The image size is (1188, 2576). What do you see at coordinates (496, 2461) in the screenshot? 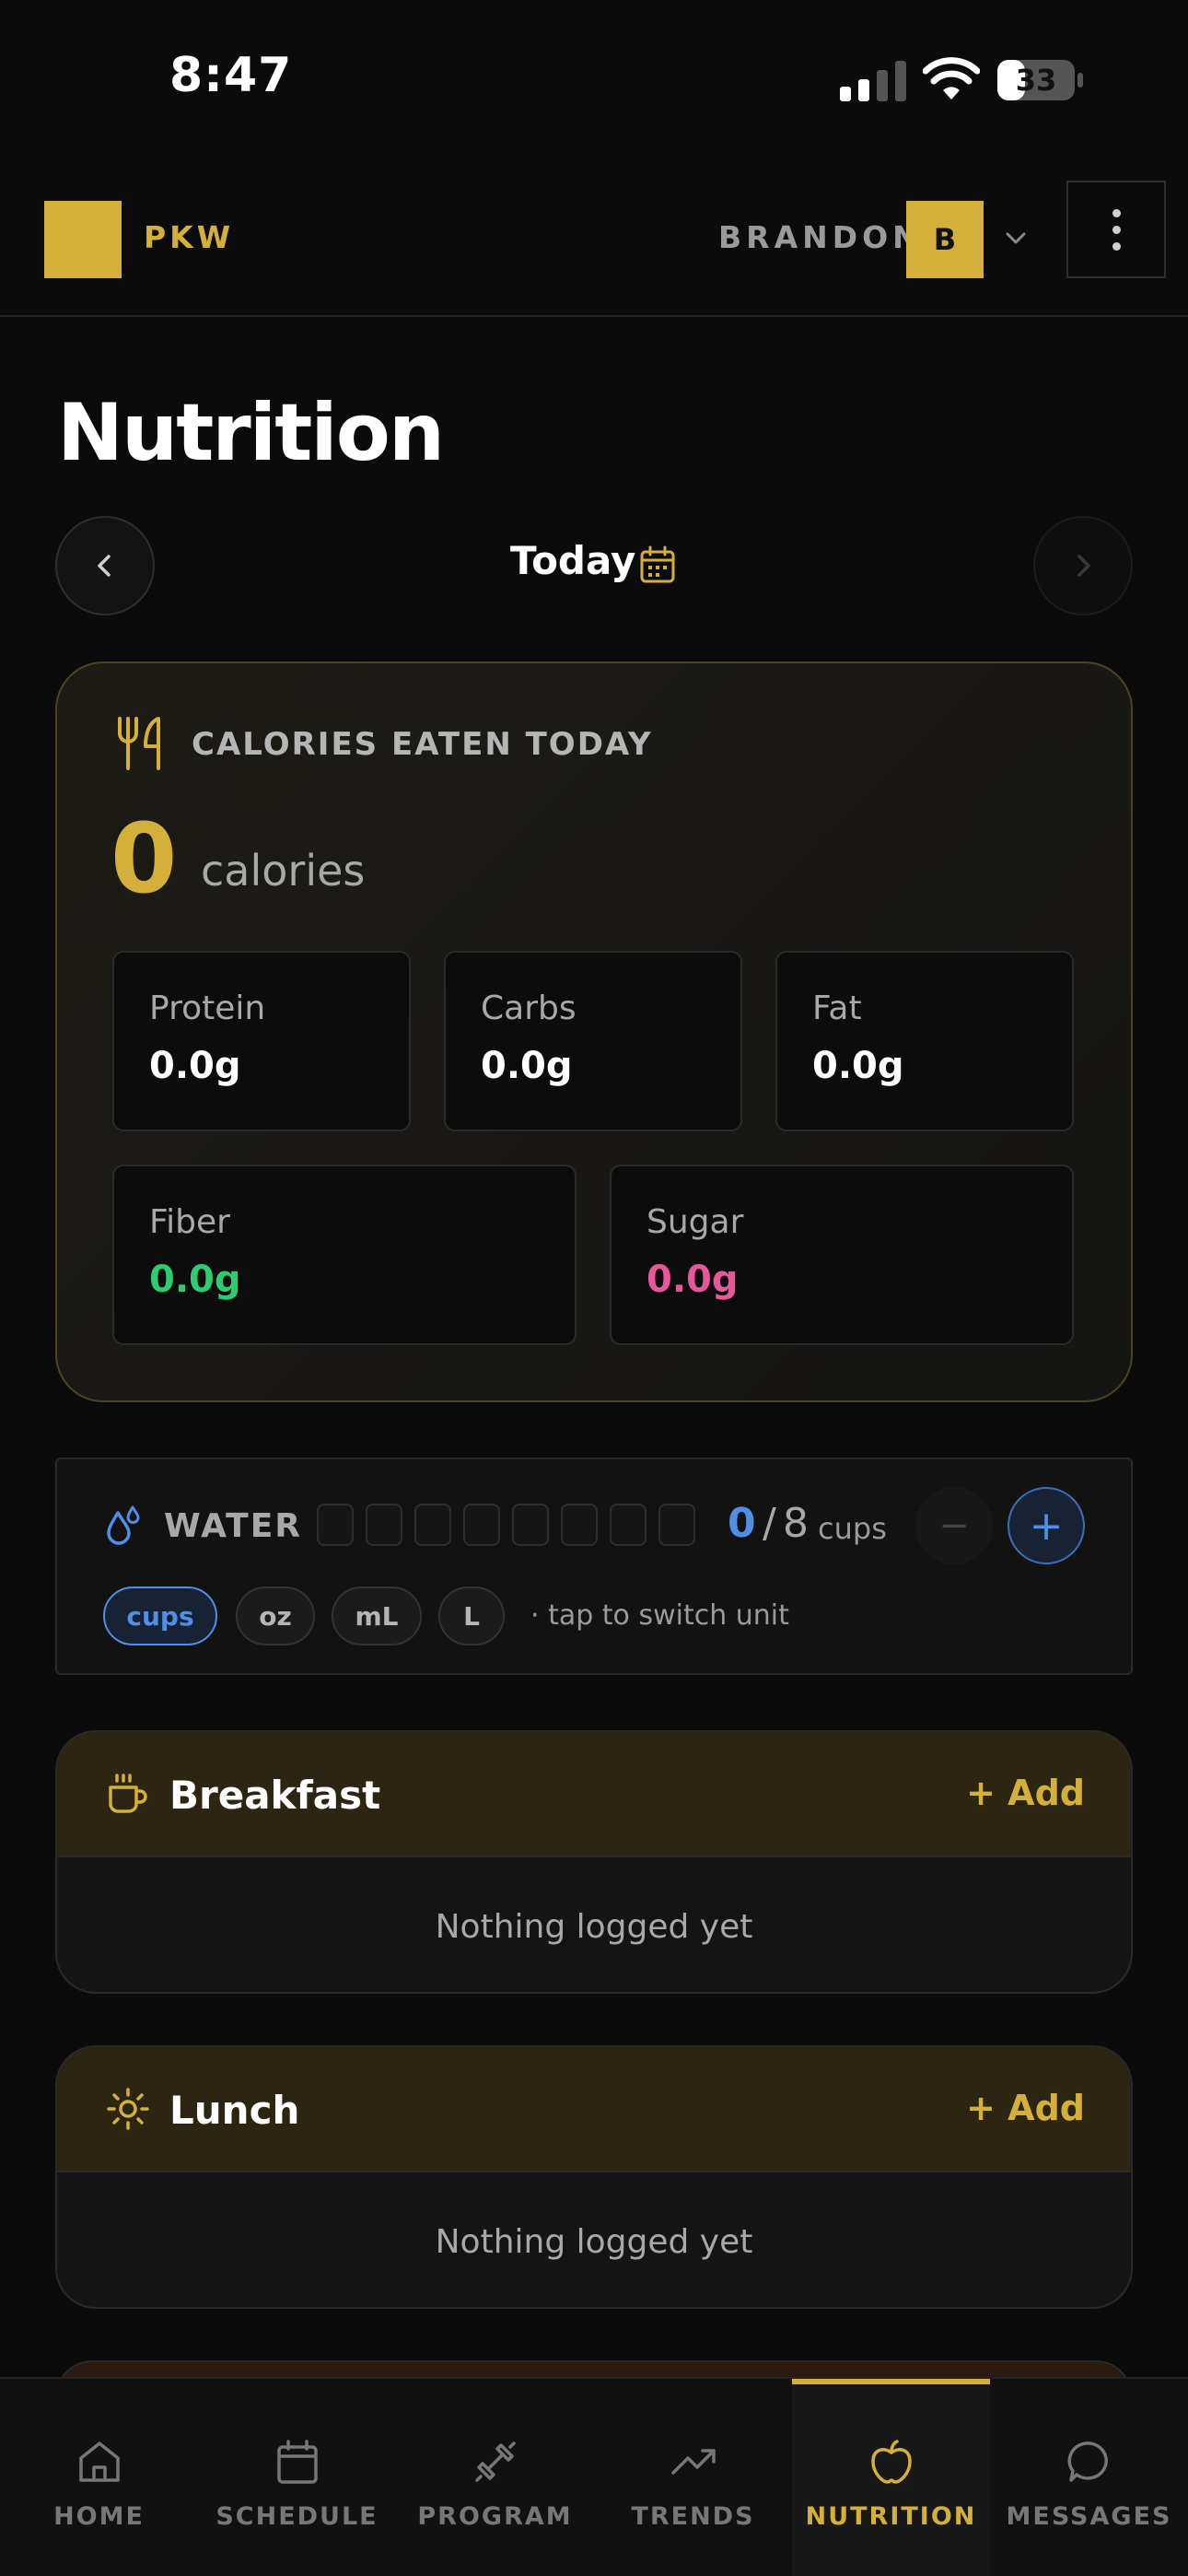
I see `dumbbell-icon` at bounding box center [496, 2461].